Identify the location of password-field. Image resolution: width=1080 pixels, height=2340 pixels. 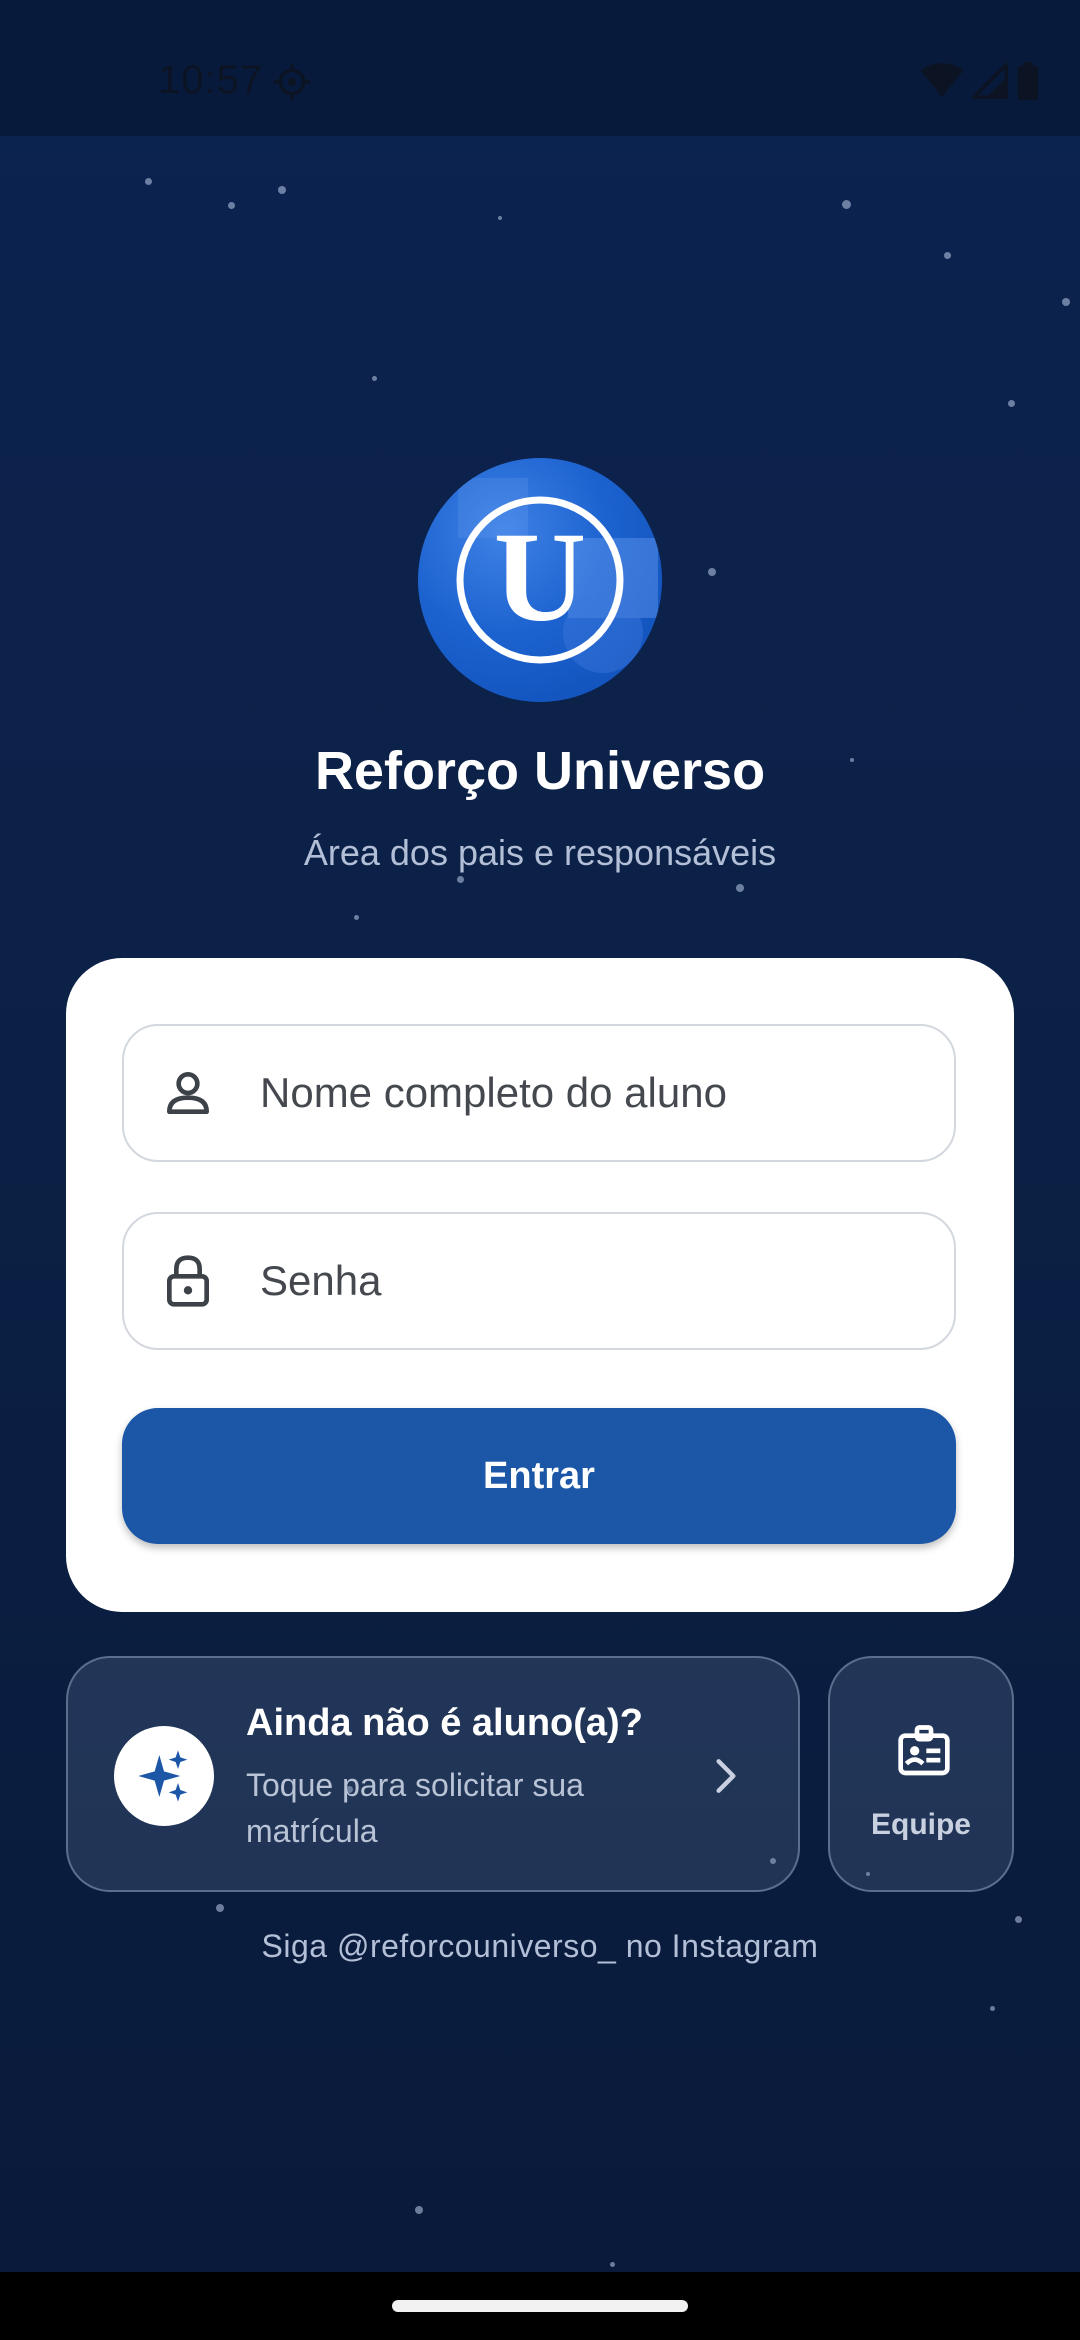
(539, 1281).